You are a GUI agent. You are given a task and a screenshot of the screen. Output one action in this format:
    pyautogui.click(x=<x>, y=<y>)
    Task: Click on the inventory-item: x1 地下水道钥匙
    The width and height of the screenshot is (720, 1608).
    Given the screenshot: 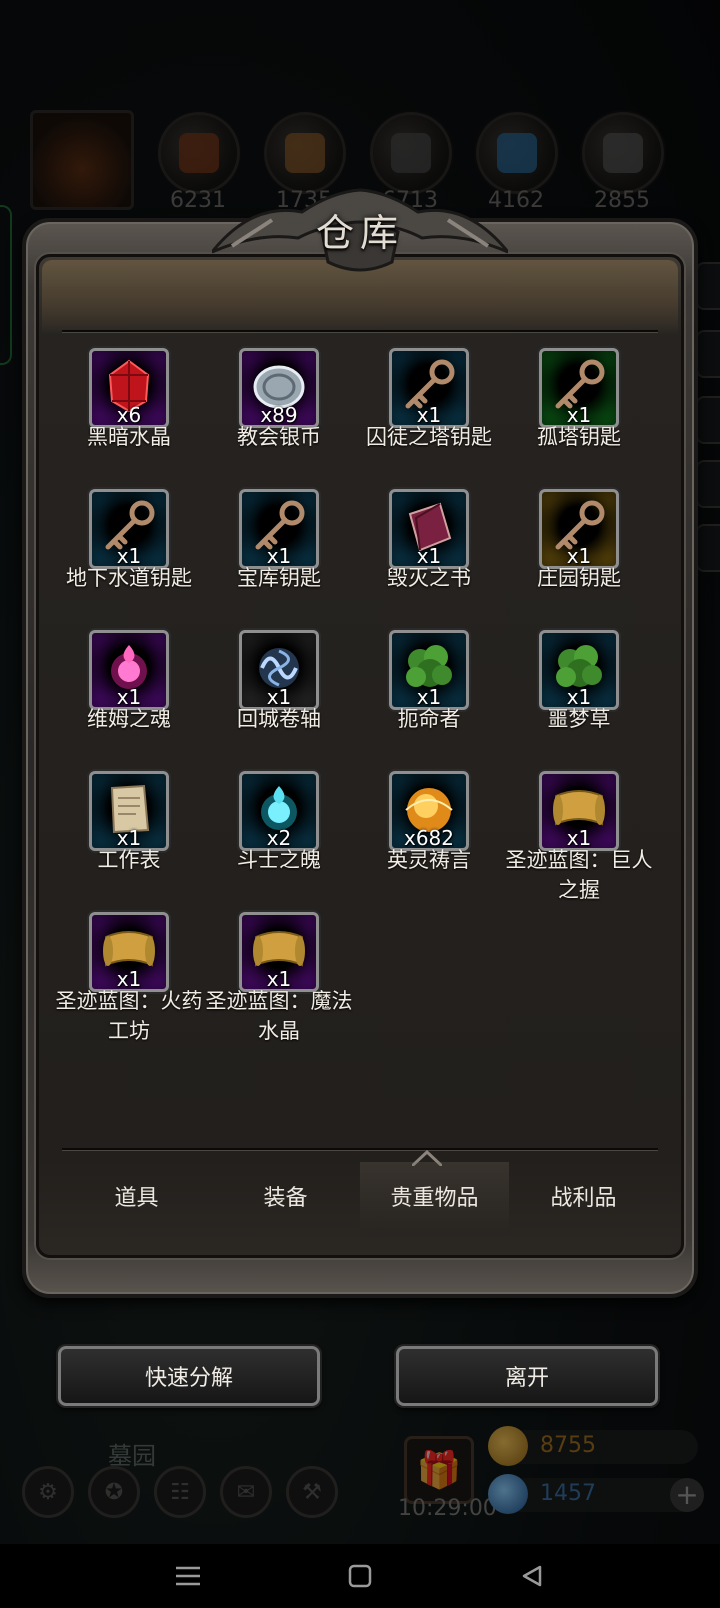 What is the action you would take?
    pyautogui.click(x=129, y=559)
    